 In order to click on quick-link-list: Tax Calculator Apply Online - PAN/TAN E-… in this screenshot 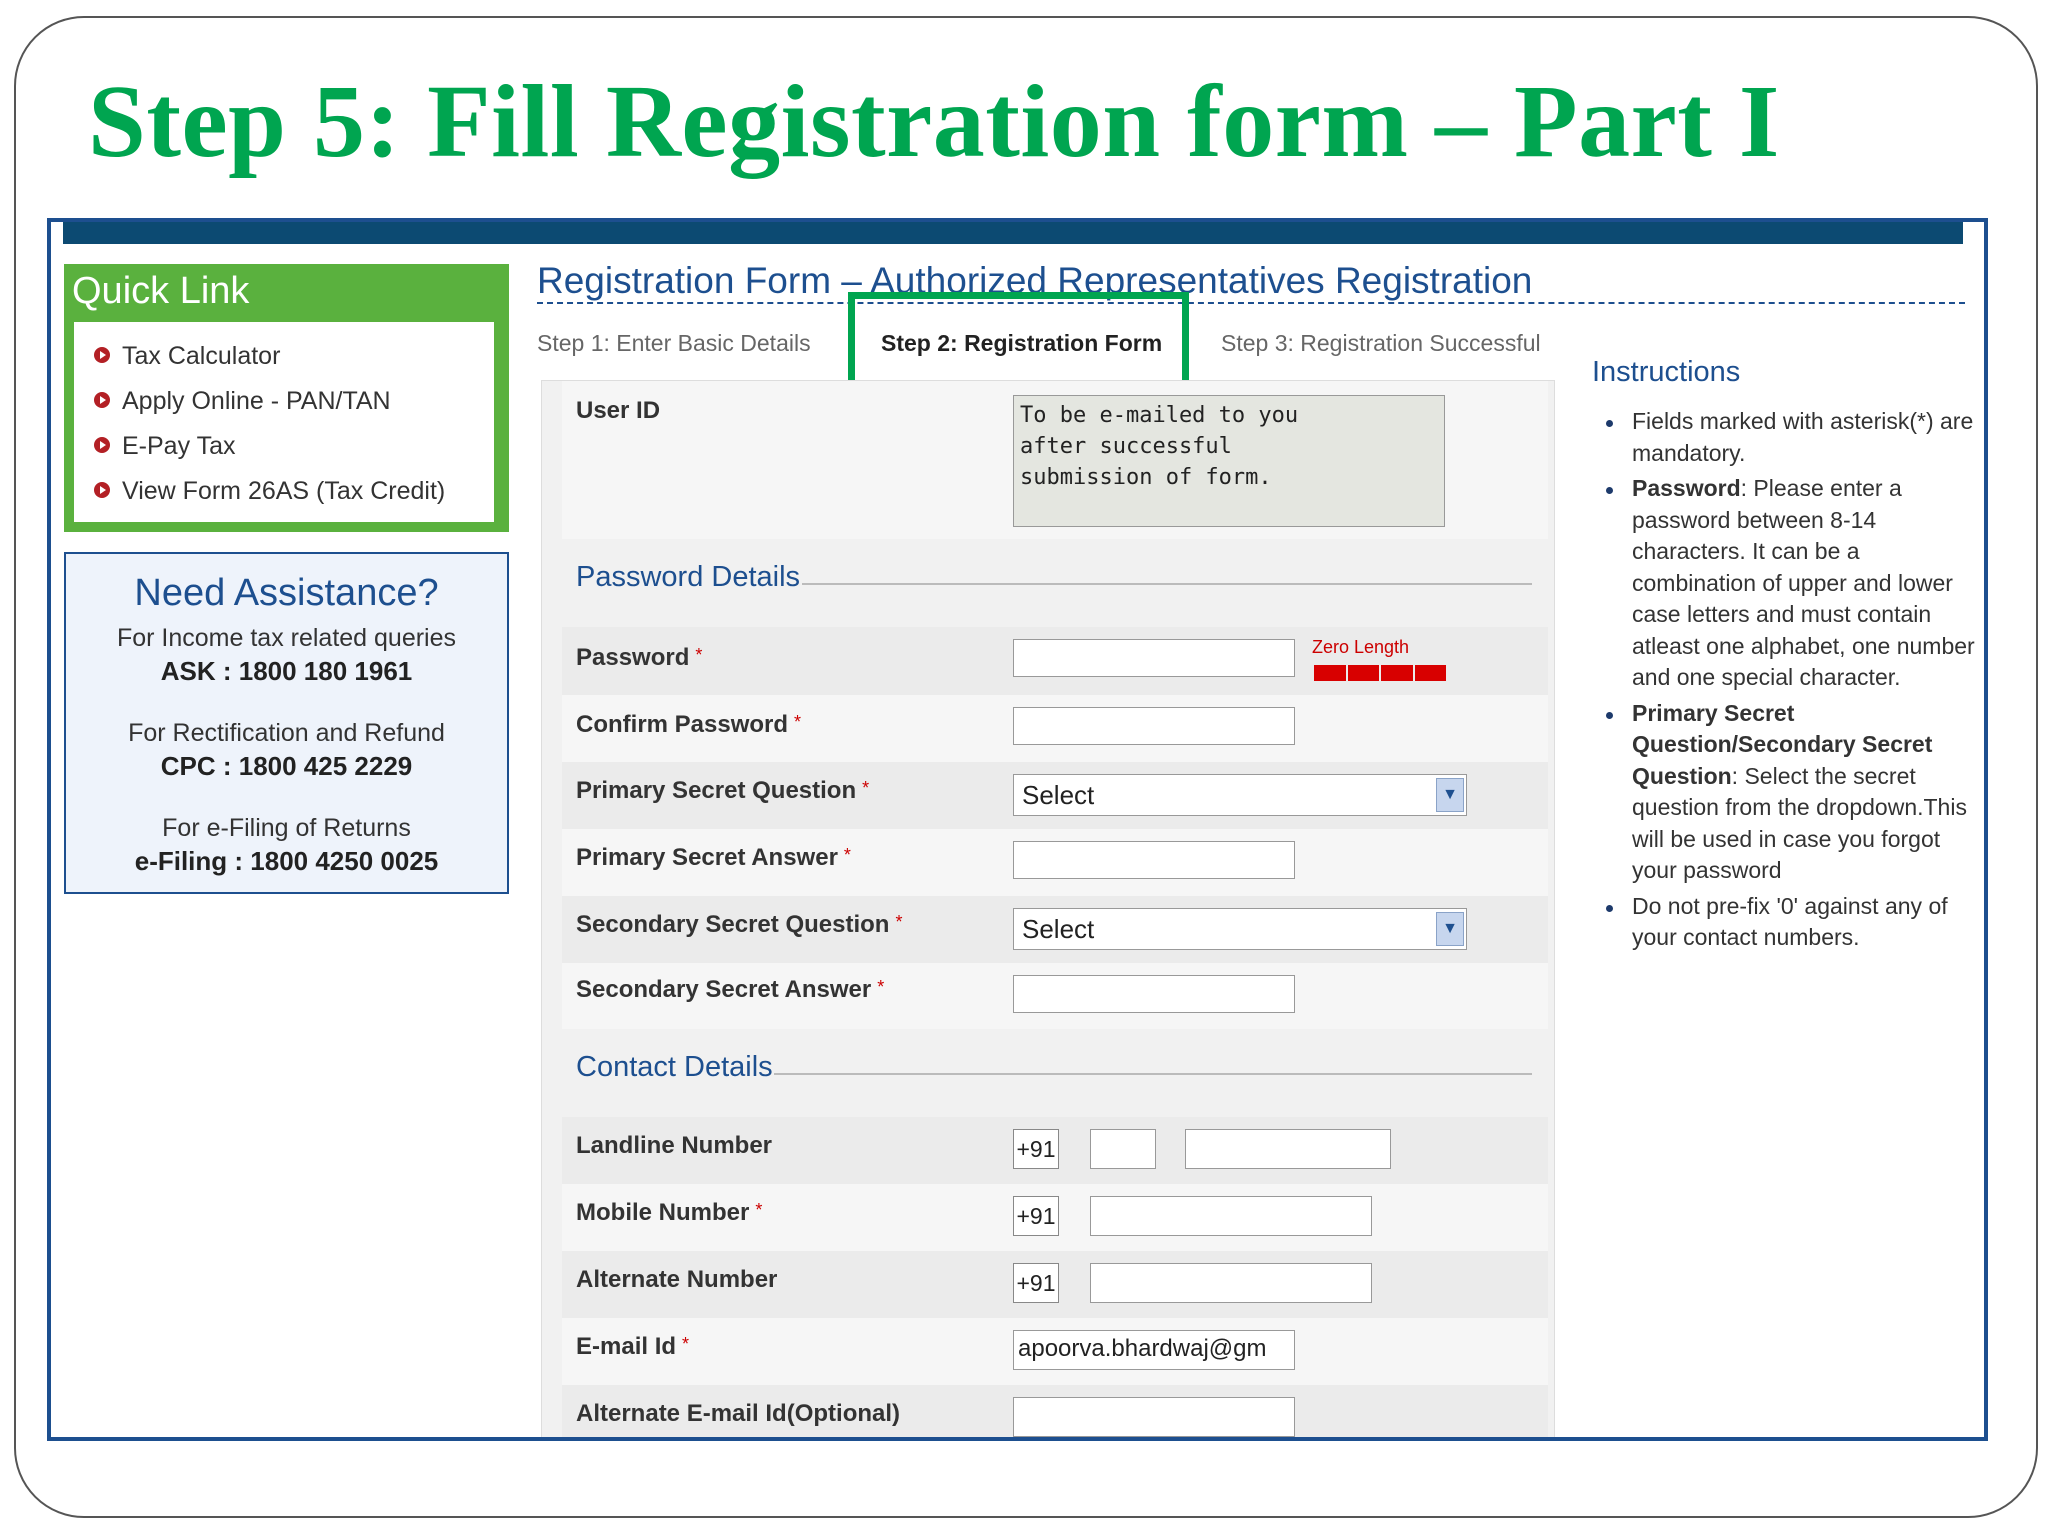, I will do `click(284, 422)`.